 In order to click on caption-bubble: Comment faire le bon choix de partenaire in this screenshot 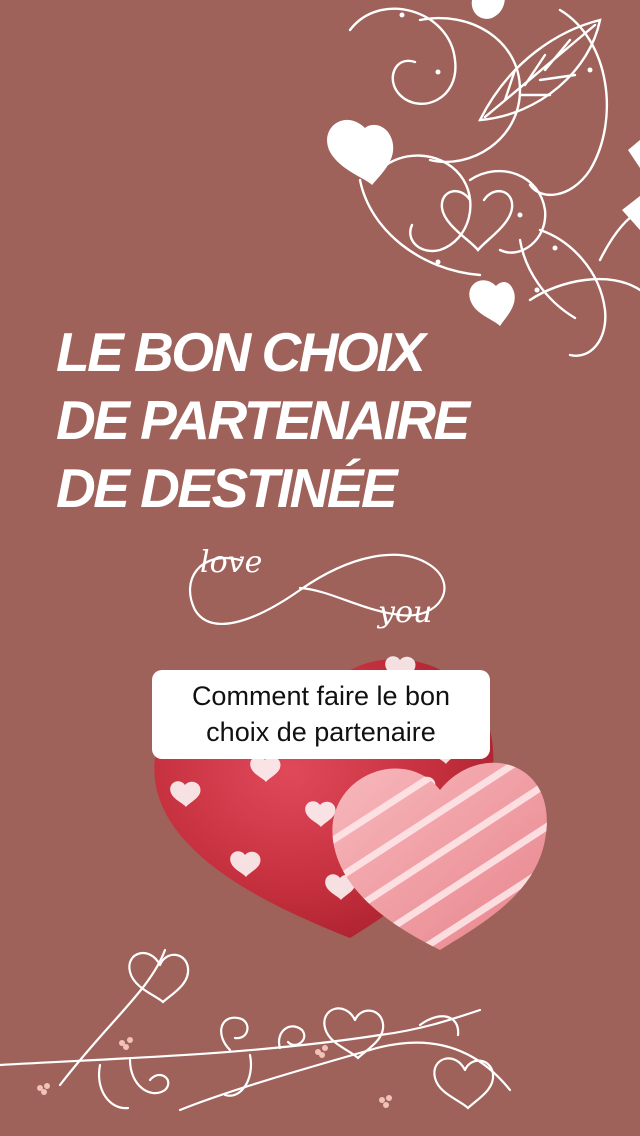, I will do `click(321, 714)`.